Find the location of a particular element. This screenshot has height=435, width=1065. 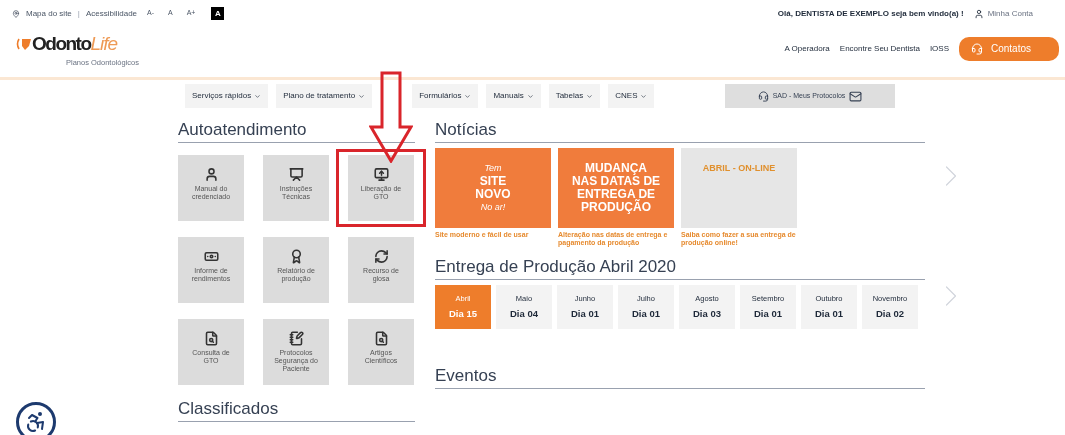

menu-dropdown: Serviços rápidos is located at coordinates (227, 96).